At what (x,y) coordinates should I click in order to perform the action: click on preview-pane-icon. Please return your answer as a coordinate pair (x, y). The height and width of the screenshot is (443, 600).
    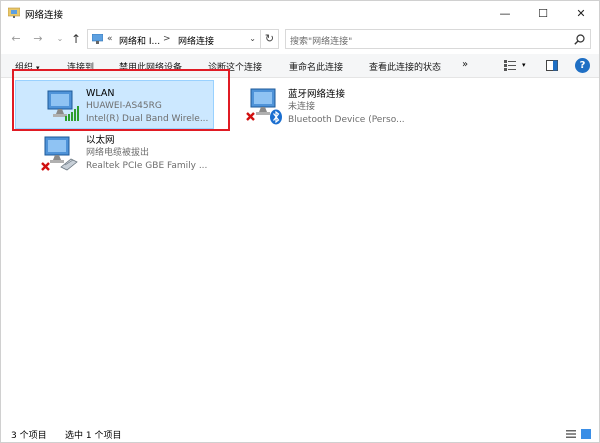
    Looking at the image, I should click on (552, 65).